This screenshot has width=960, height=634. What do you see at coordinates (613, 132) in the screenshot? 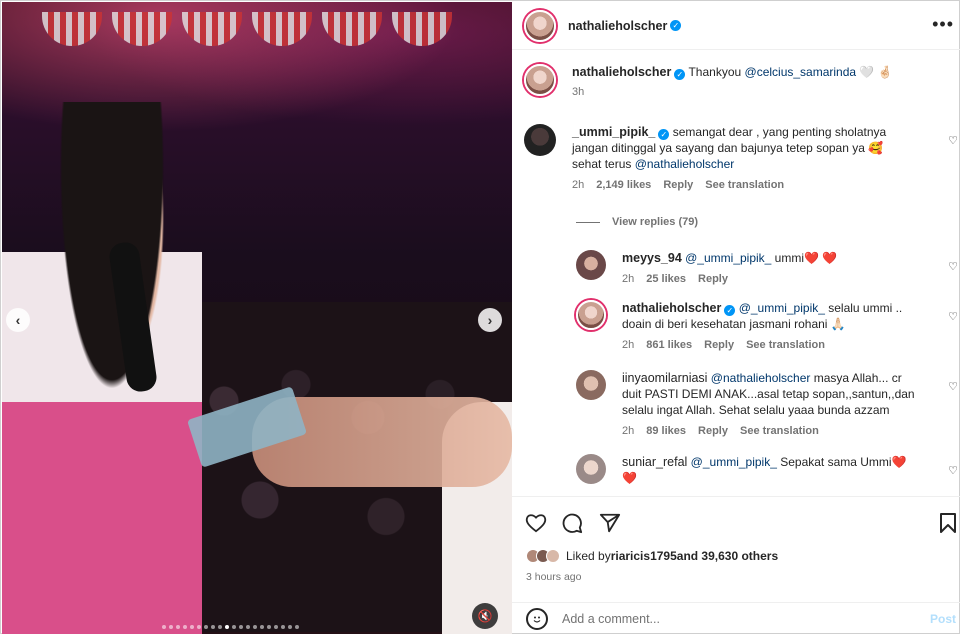
I see `comment-username: _ummi_pipik_` at bounding box center [613, 132].